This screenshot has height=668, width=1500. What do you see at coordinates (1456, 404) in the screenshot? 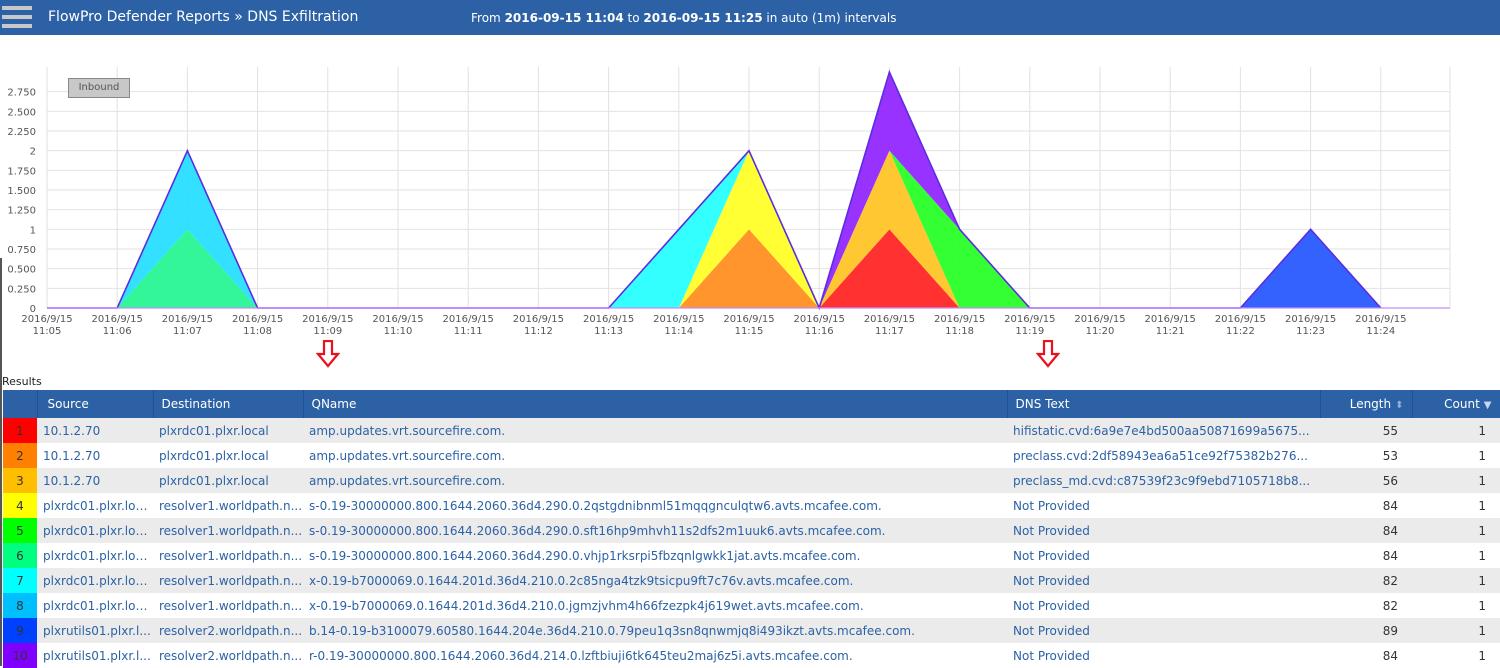
I see `column-header-count: Count ▼` at bounding box center [1456, 404].